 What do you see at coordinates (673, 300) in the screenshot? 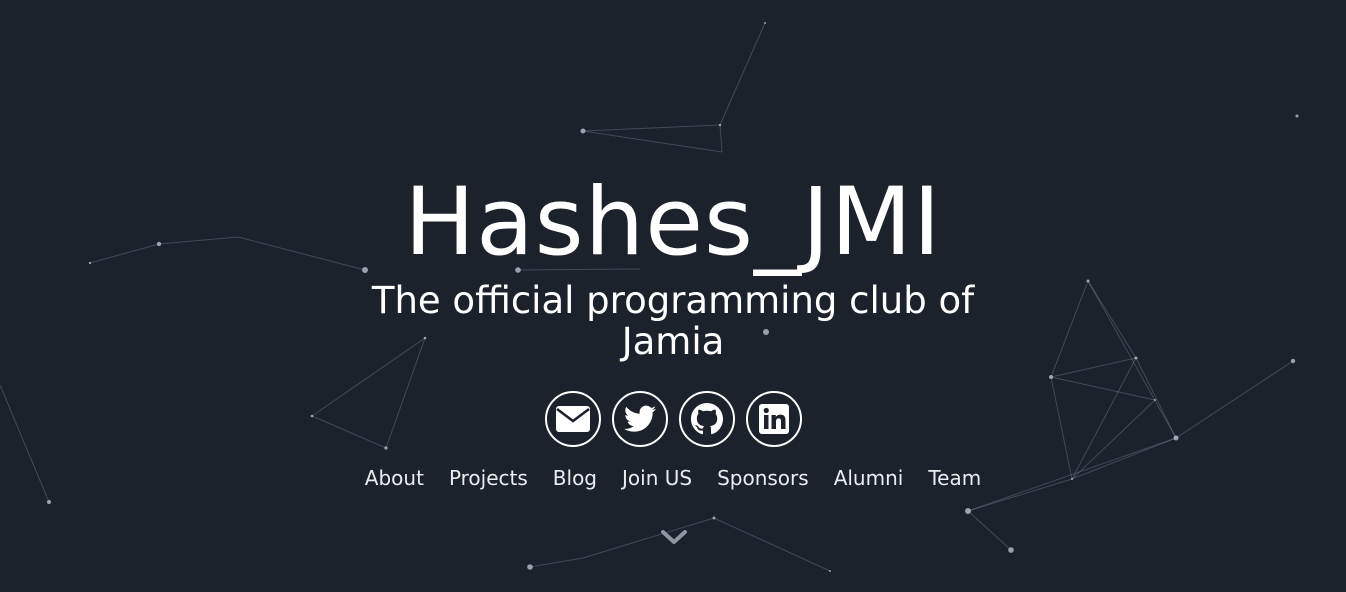
I see `subtitle-line-1: The official programming club of` at bounding box center [673, 300].